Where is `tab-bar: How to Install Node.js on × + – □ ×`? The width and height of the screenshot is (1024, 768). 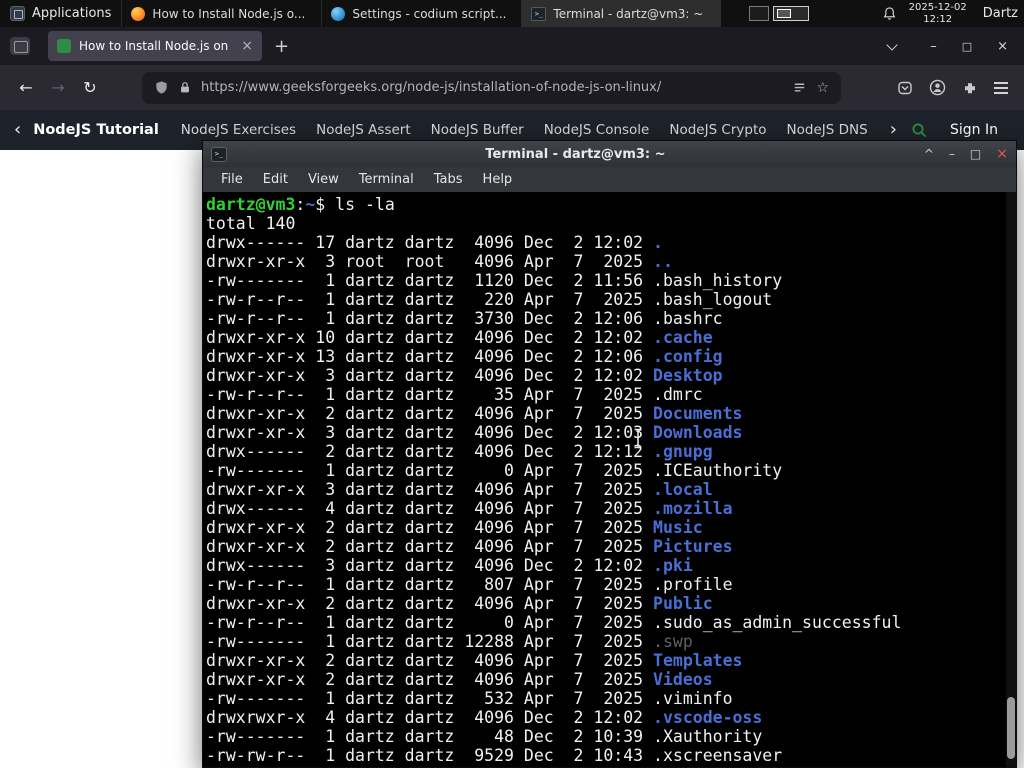
tab-bar: How to Install Node.js on × + – □ × is located at coordinates (512, 46).